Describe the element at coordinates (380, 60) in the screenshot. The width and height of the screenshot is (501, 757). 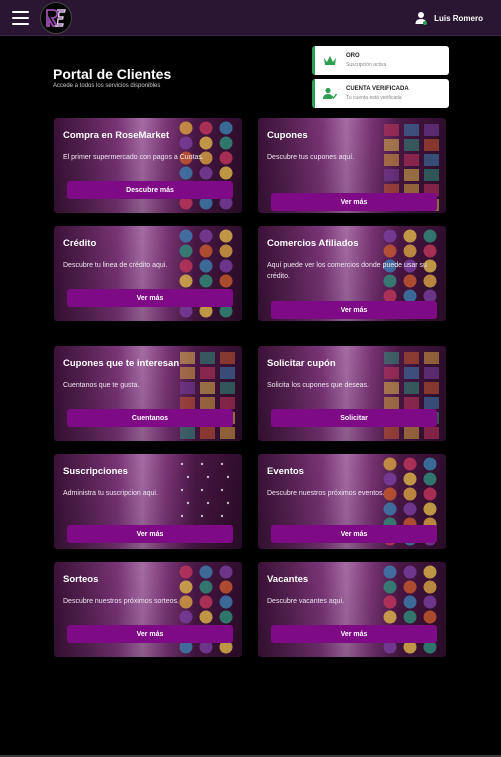
I see `subscription-status-card: ORO Suscripción activa` at that location.